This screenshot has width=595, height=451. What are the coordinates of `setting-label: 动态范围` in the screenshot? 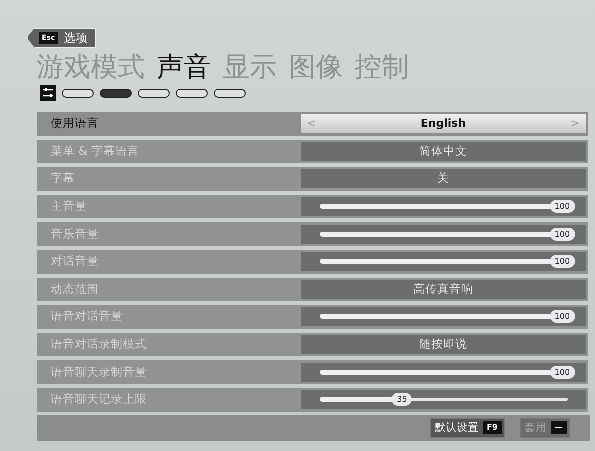 It's located at (75, 289).